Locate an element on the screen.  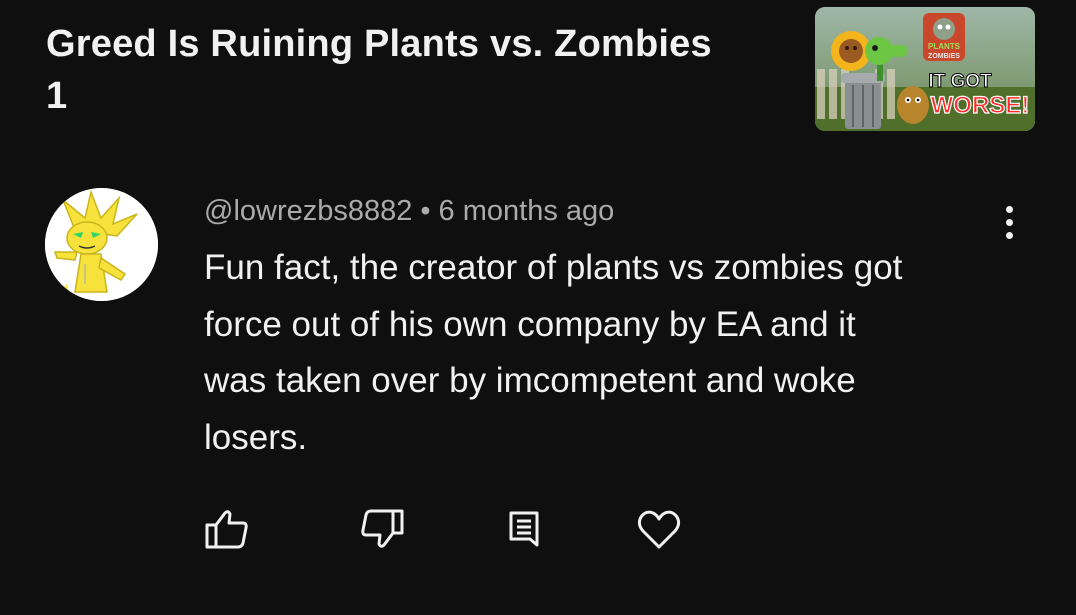
comment-time: 6 months ago is located at coordinates (526, 211).